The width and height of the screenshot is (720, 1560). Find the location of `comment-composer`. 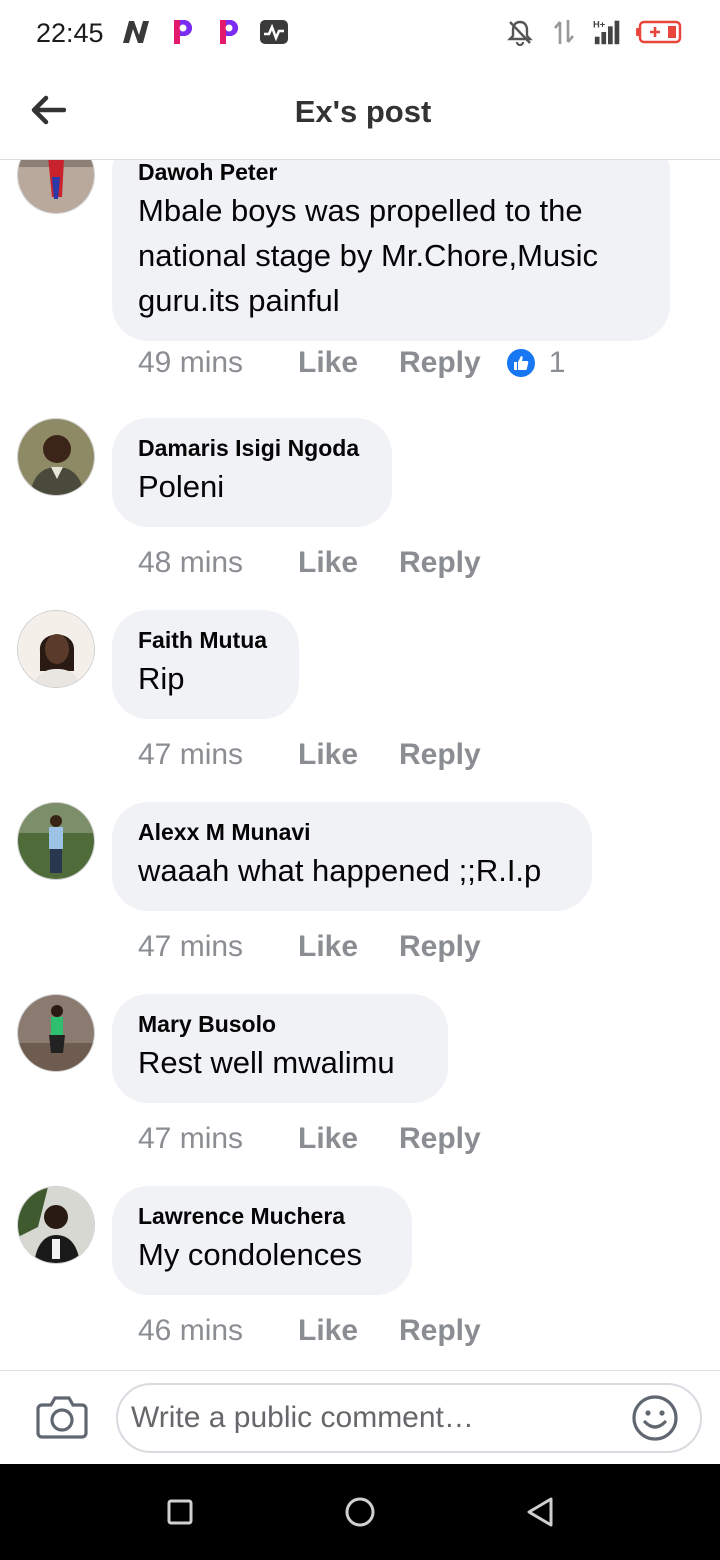

comment-composer is located at coordinates (360, 1417).